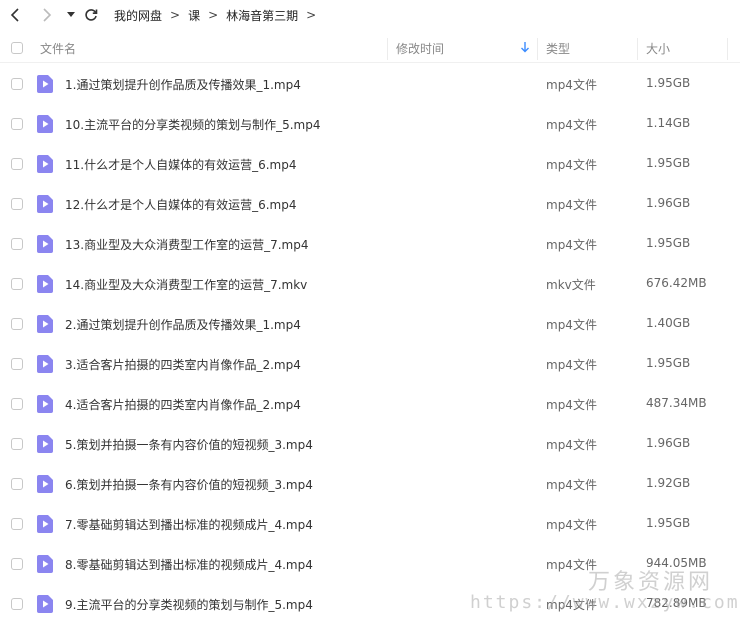  I want to click on sort-down-icon, so click(525, 47).